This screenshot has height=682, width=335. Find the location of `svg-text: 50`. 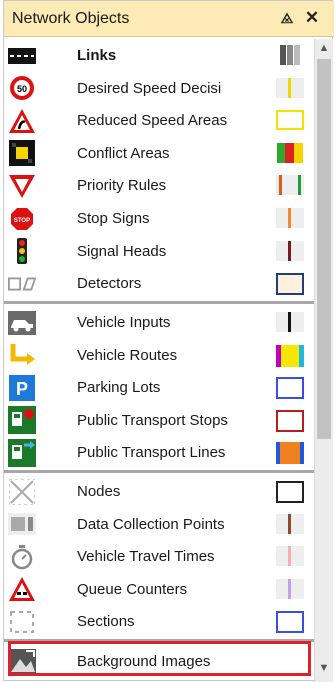

svg-text: 50 is located at coordinates (22, 89).